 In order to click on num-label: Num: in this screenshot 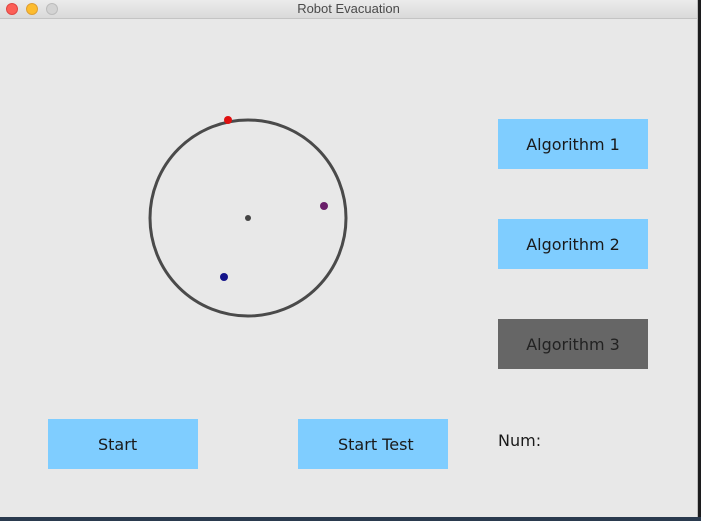, I will do `click(520, 440)`.